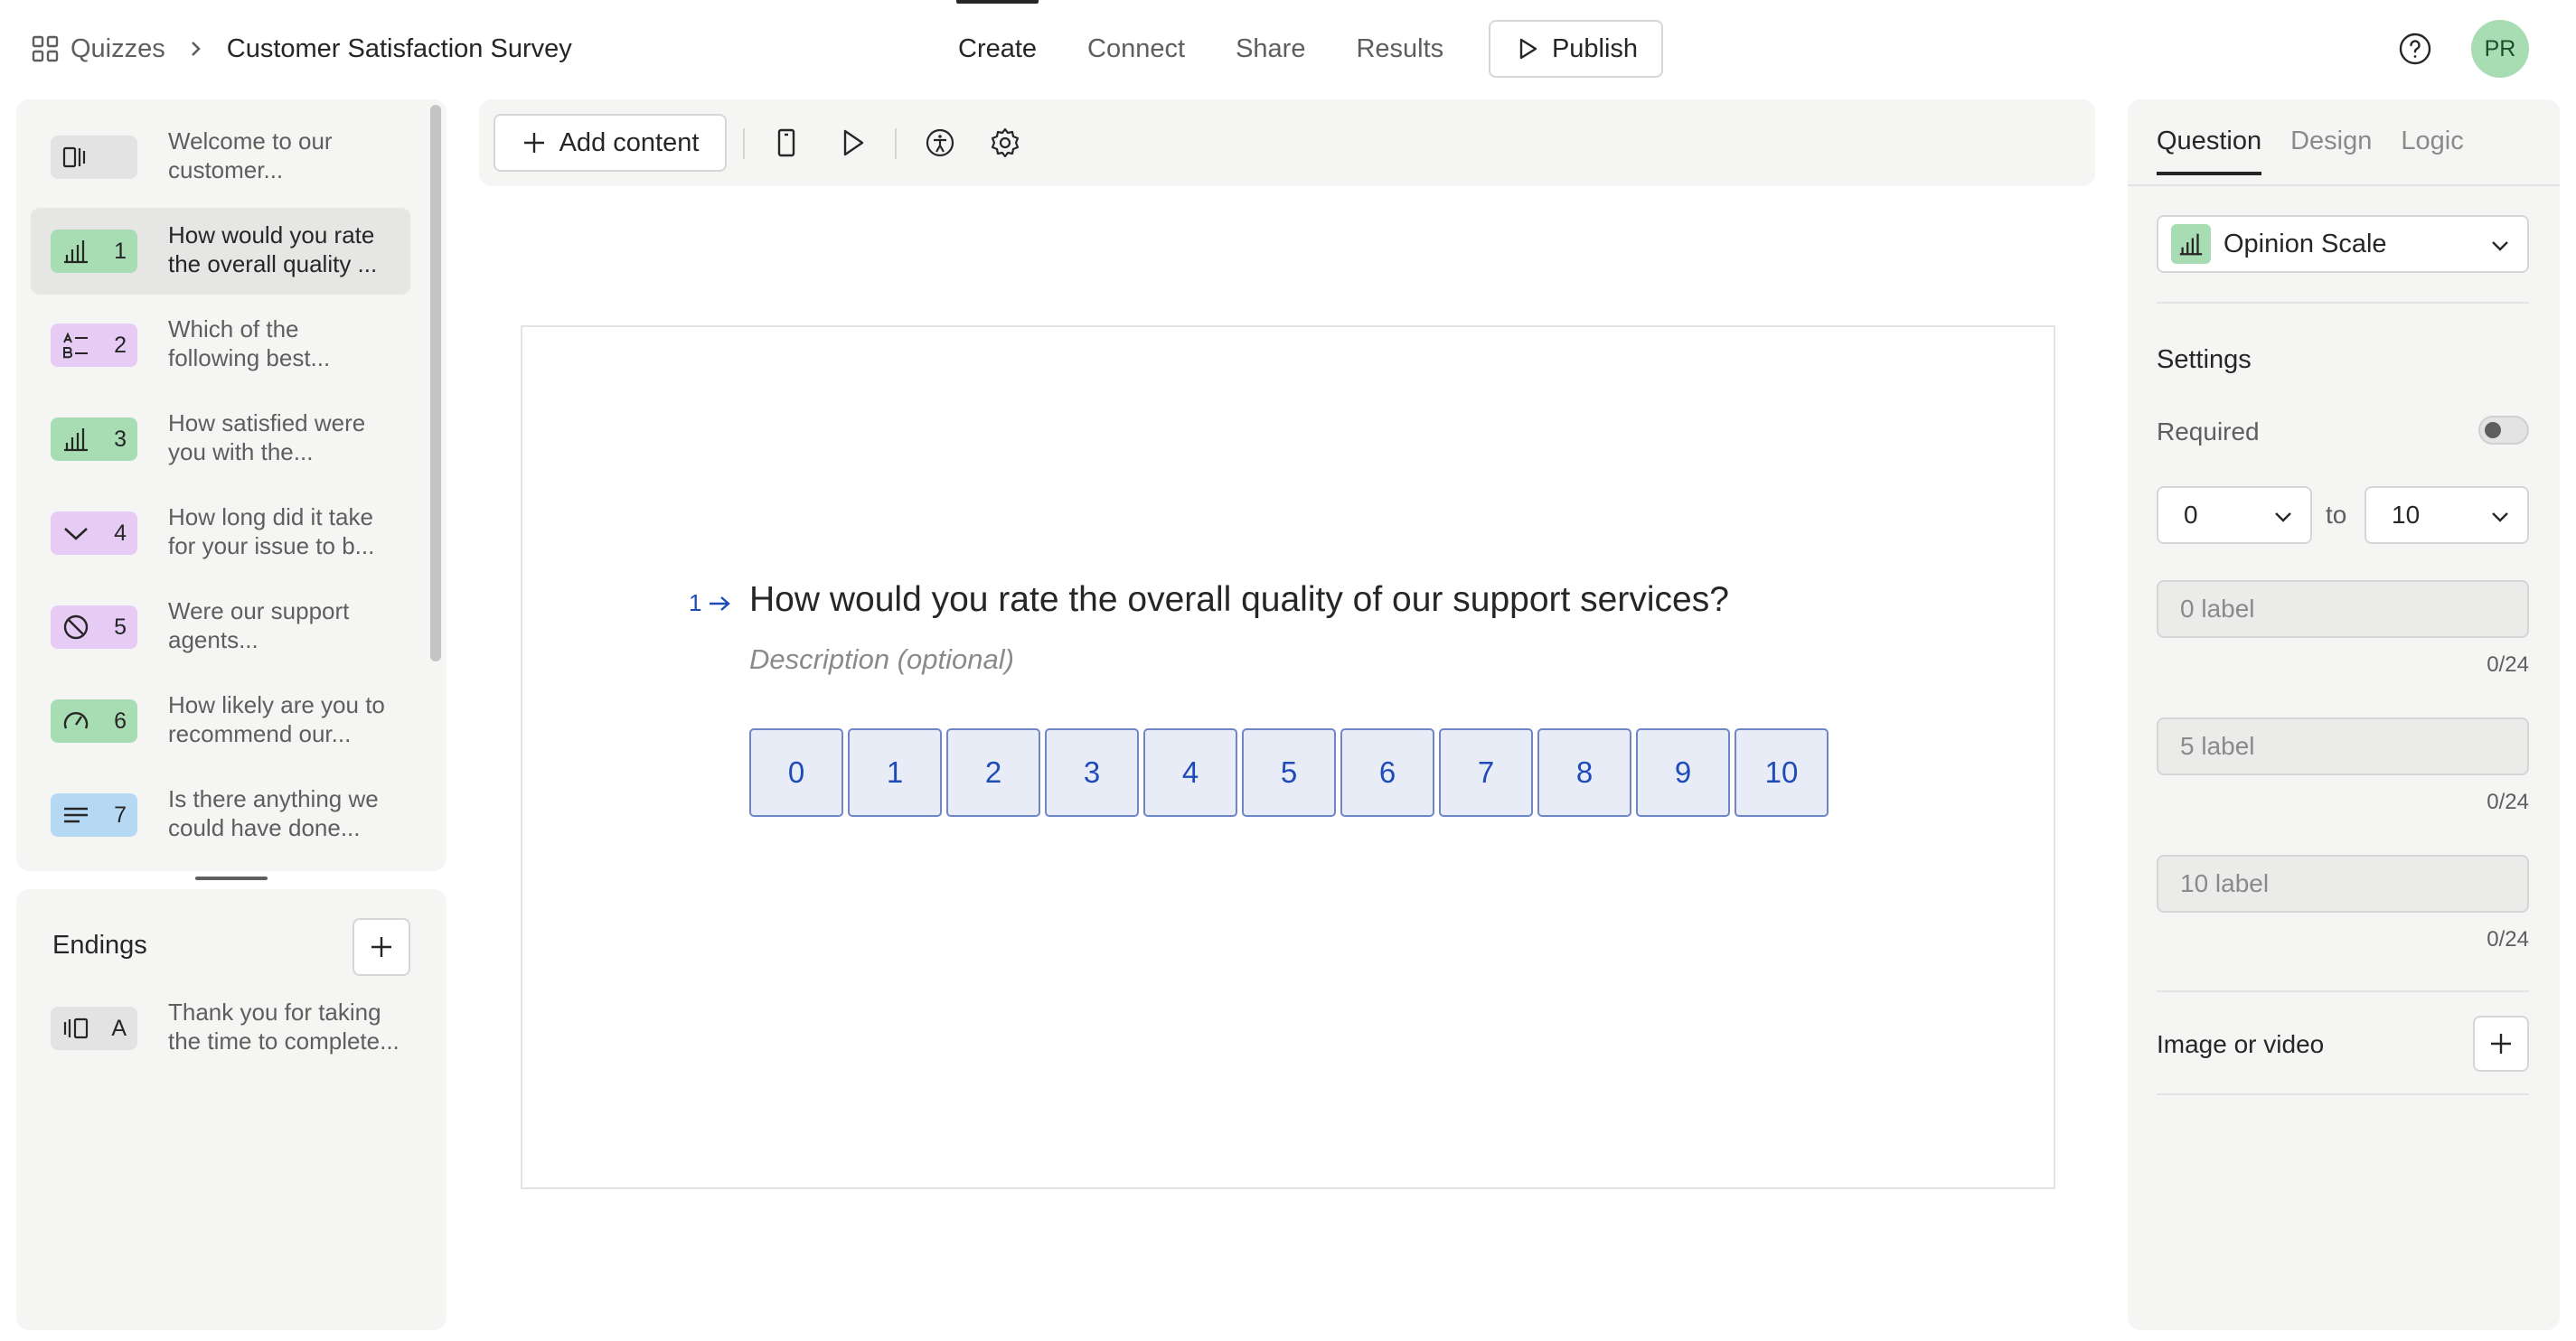 Image resolution: width=2576 pixels, height=1341 pixels. I want to click on publish-button: Publish, so click(1576, 49).